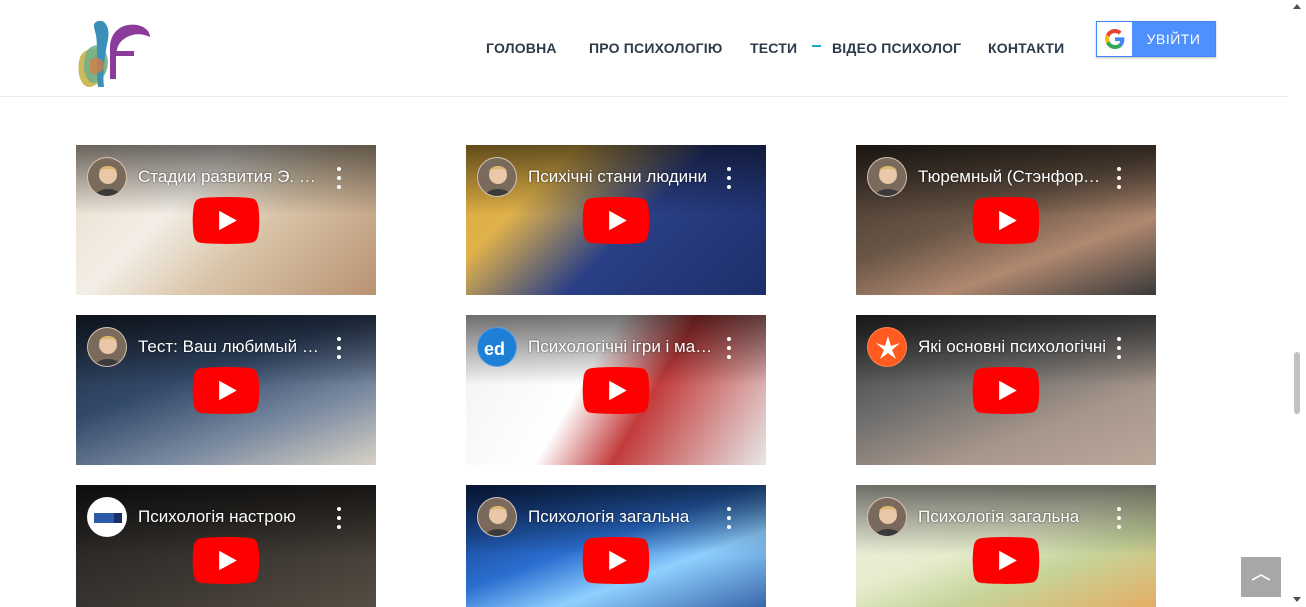 This screenshot has height=607, width=1306. Describe the element at coordinates (896, 48) in the screenshot. I see `nav-item-video: ВІДЕО ПСИХОЛОГ` at that location.